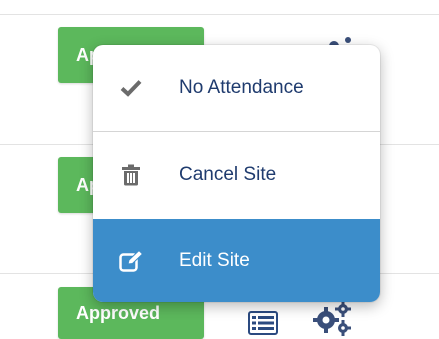 The image size is (439, 339). What do you see at coordinates (228, 174) in the screenshot?
I see `menu-item-label: Cancel Site` at bounding box center [228, 174].